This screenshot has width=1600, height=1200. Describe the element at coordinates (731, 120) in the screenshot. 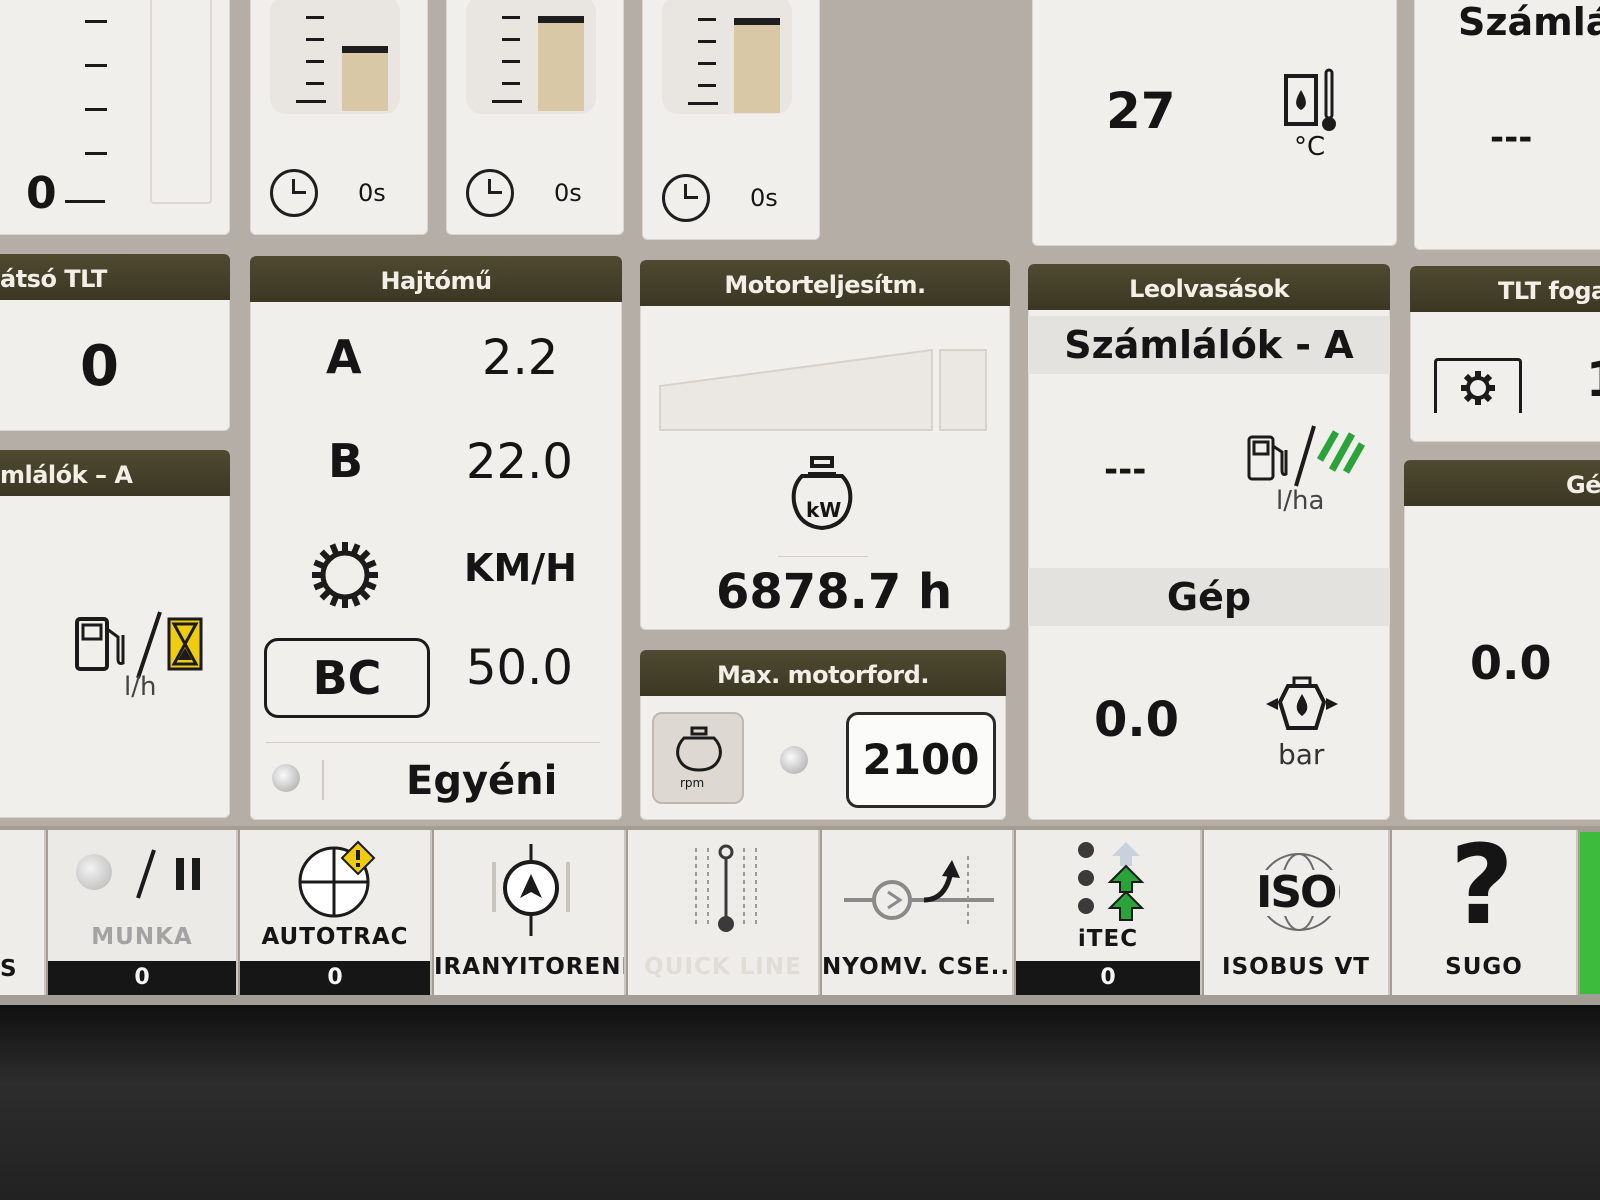

I see `tile-scv-3: 0s` at that location.